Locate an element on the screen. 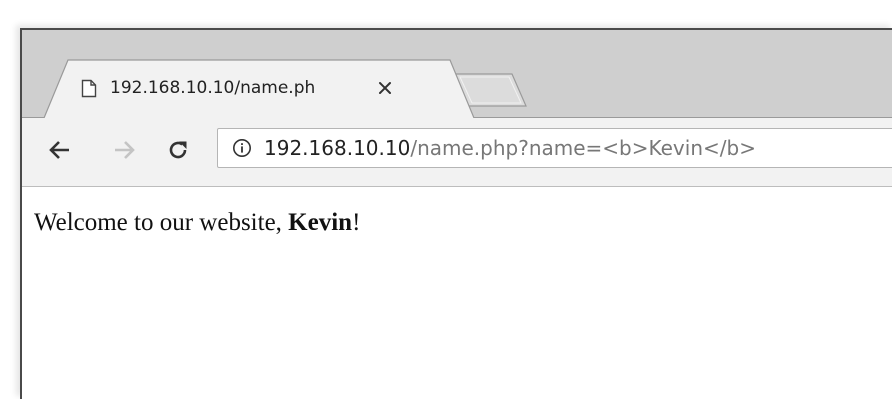  active-tab: 192.168.10.10/name.ph is located at coordinates (260, 88).